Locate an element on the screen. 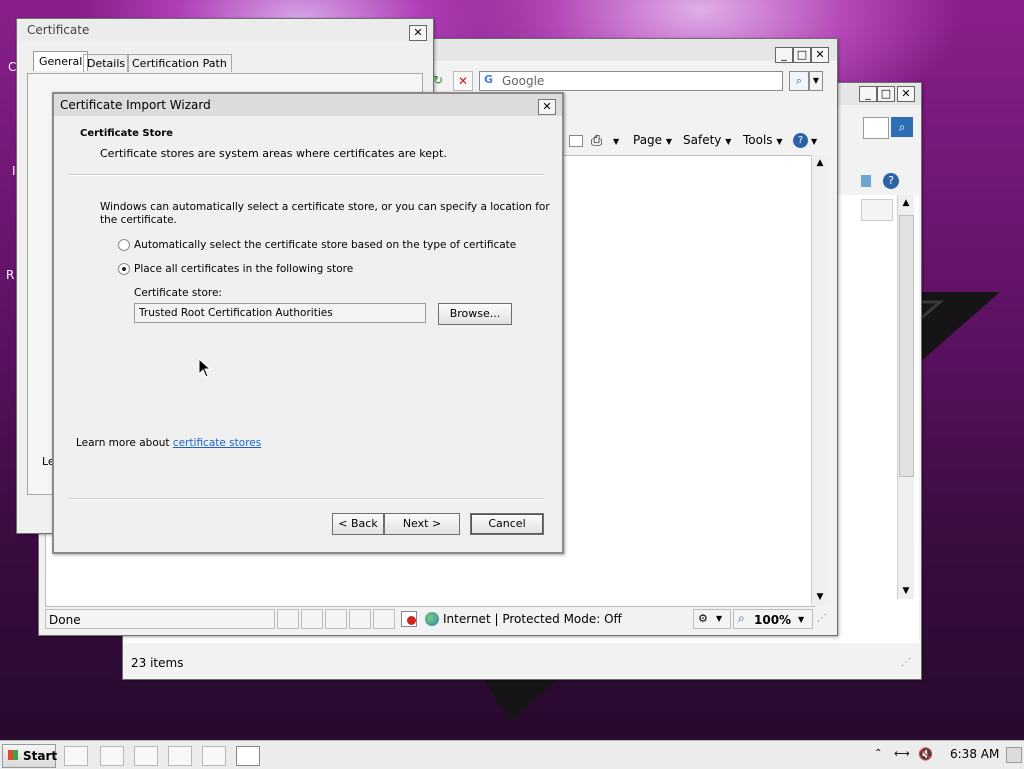  app-taskbar-icon is located at coordinates (180, 756).